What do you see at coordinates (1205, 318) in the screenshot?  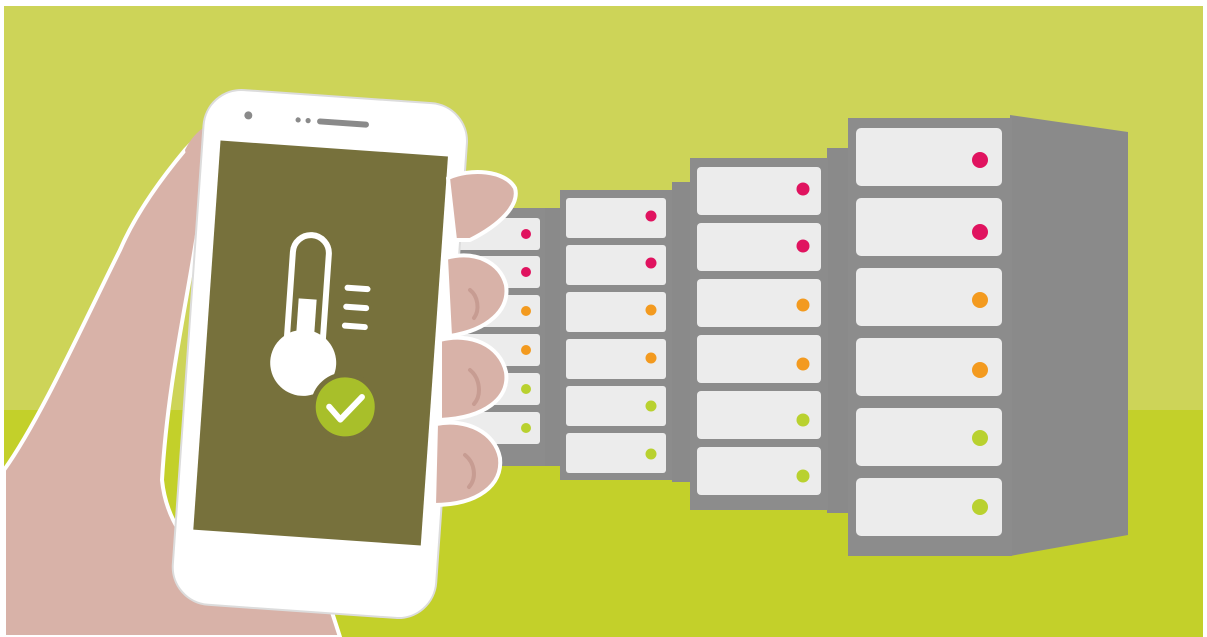 I see `image-border-right` at bounding box center [1205, 318].